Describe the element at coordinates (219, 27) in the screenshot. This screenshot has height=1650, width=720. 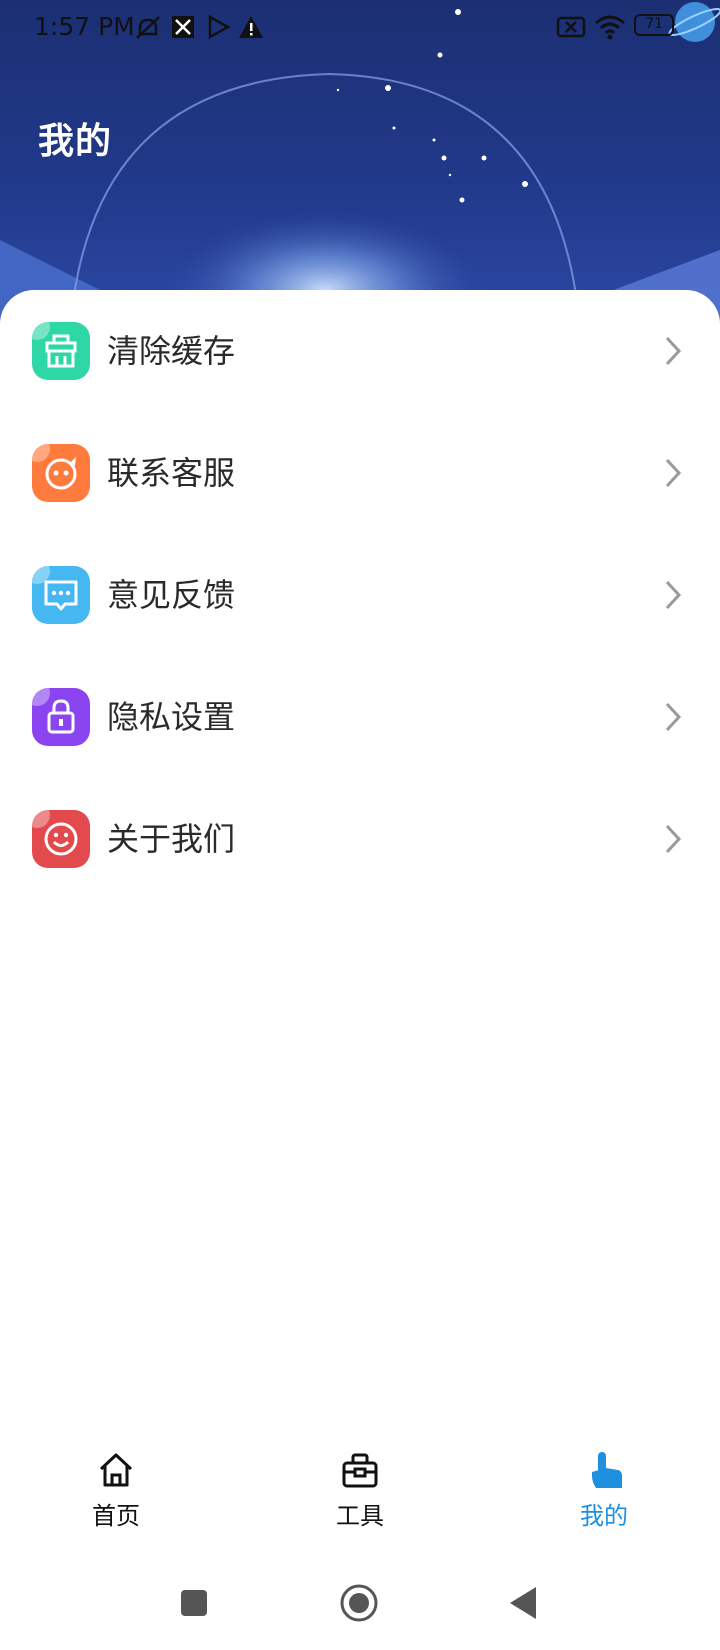
I see `play-icon` at that location.